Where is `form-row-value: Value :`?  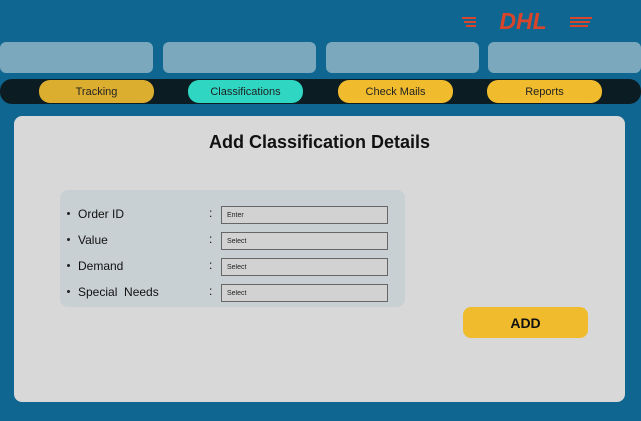
form-row-value: Value : is located at coordinates (232, 242).